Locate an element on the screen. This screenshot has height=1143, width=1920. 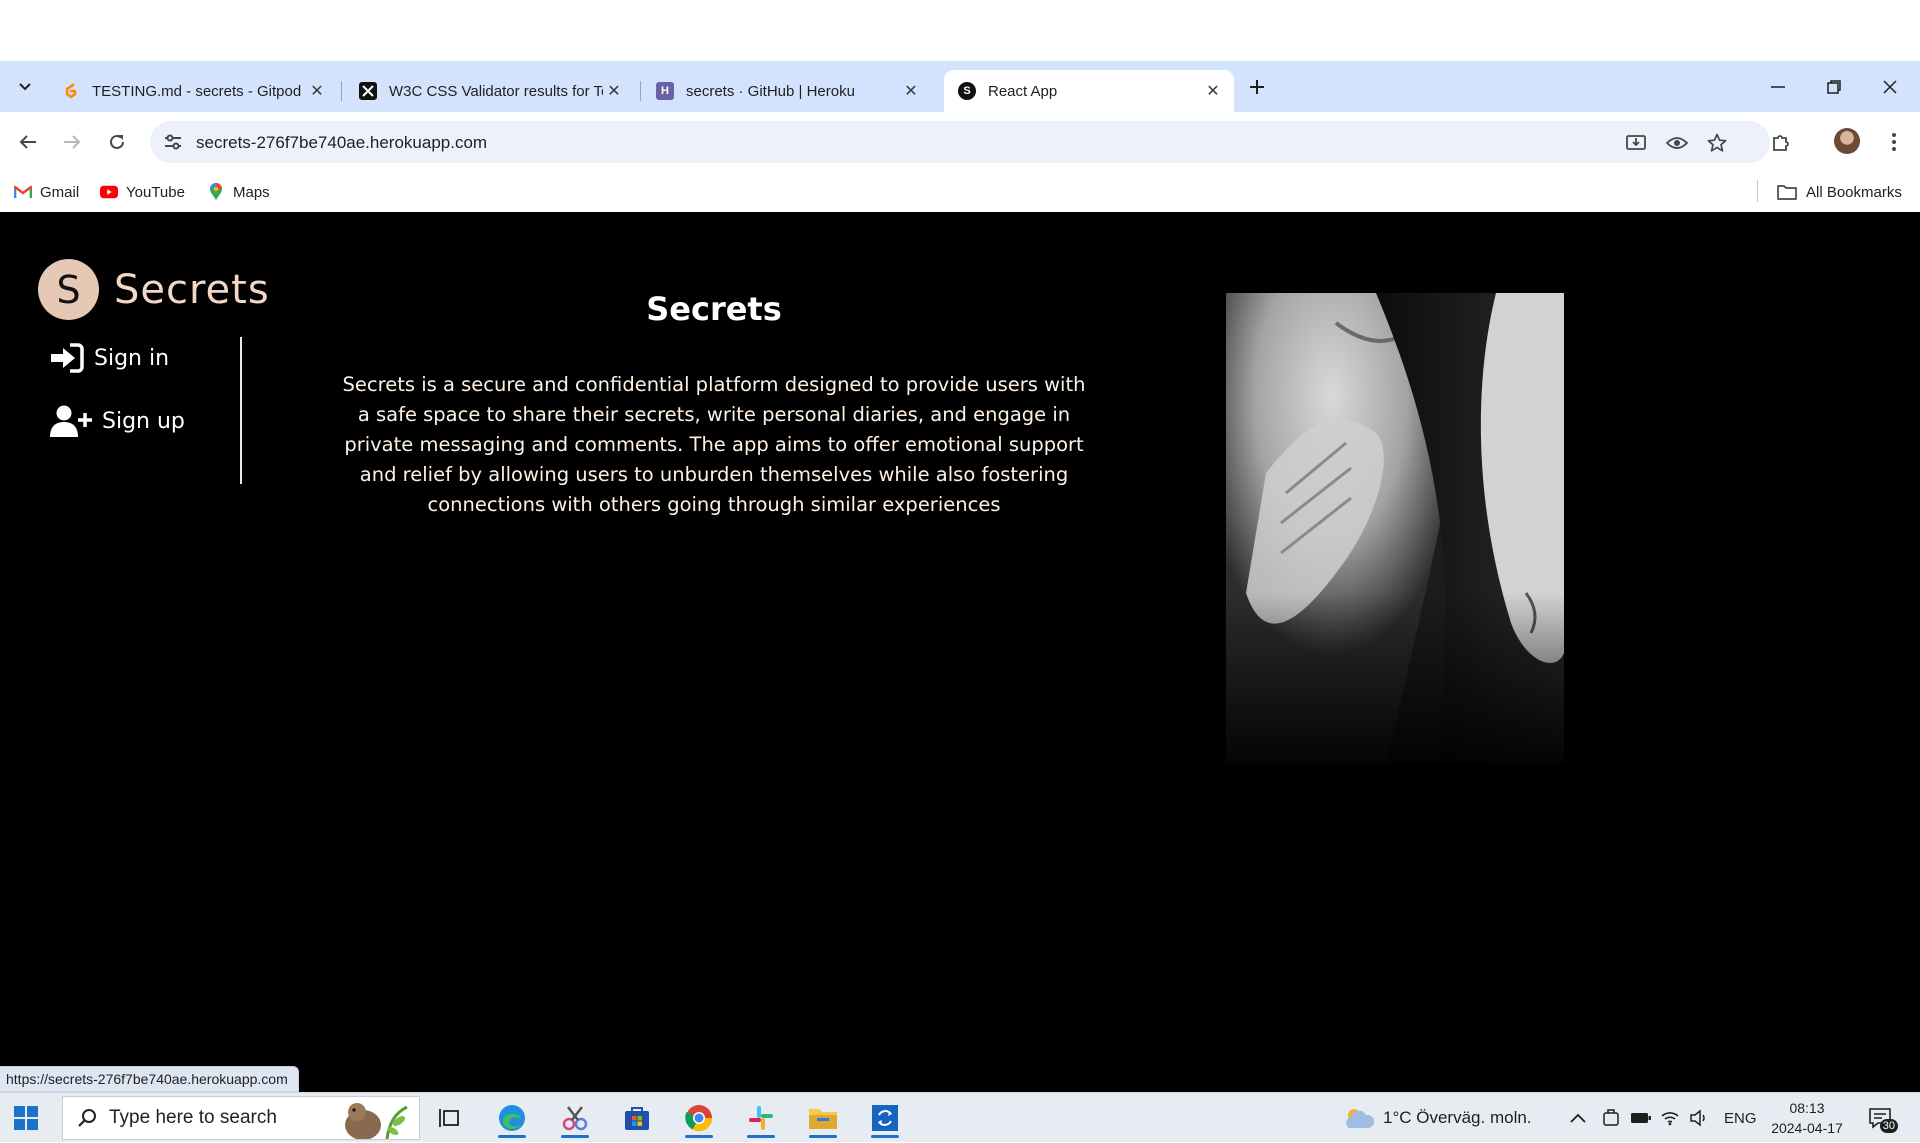
slack-icon is located at coordinates (761, 1118).